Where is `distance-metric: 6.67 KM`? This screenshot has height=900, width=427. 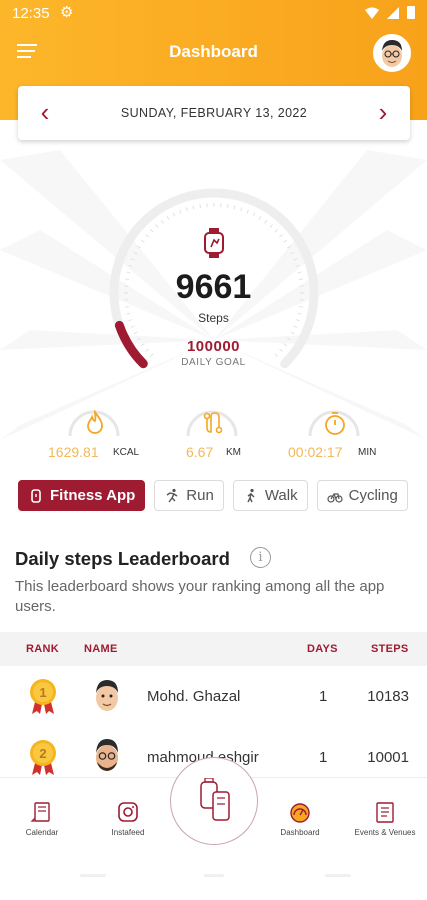
distance-metric: 6.67 KM is located at coordinates (220, 433).